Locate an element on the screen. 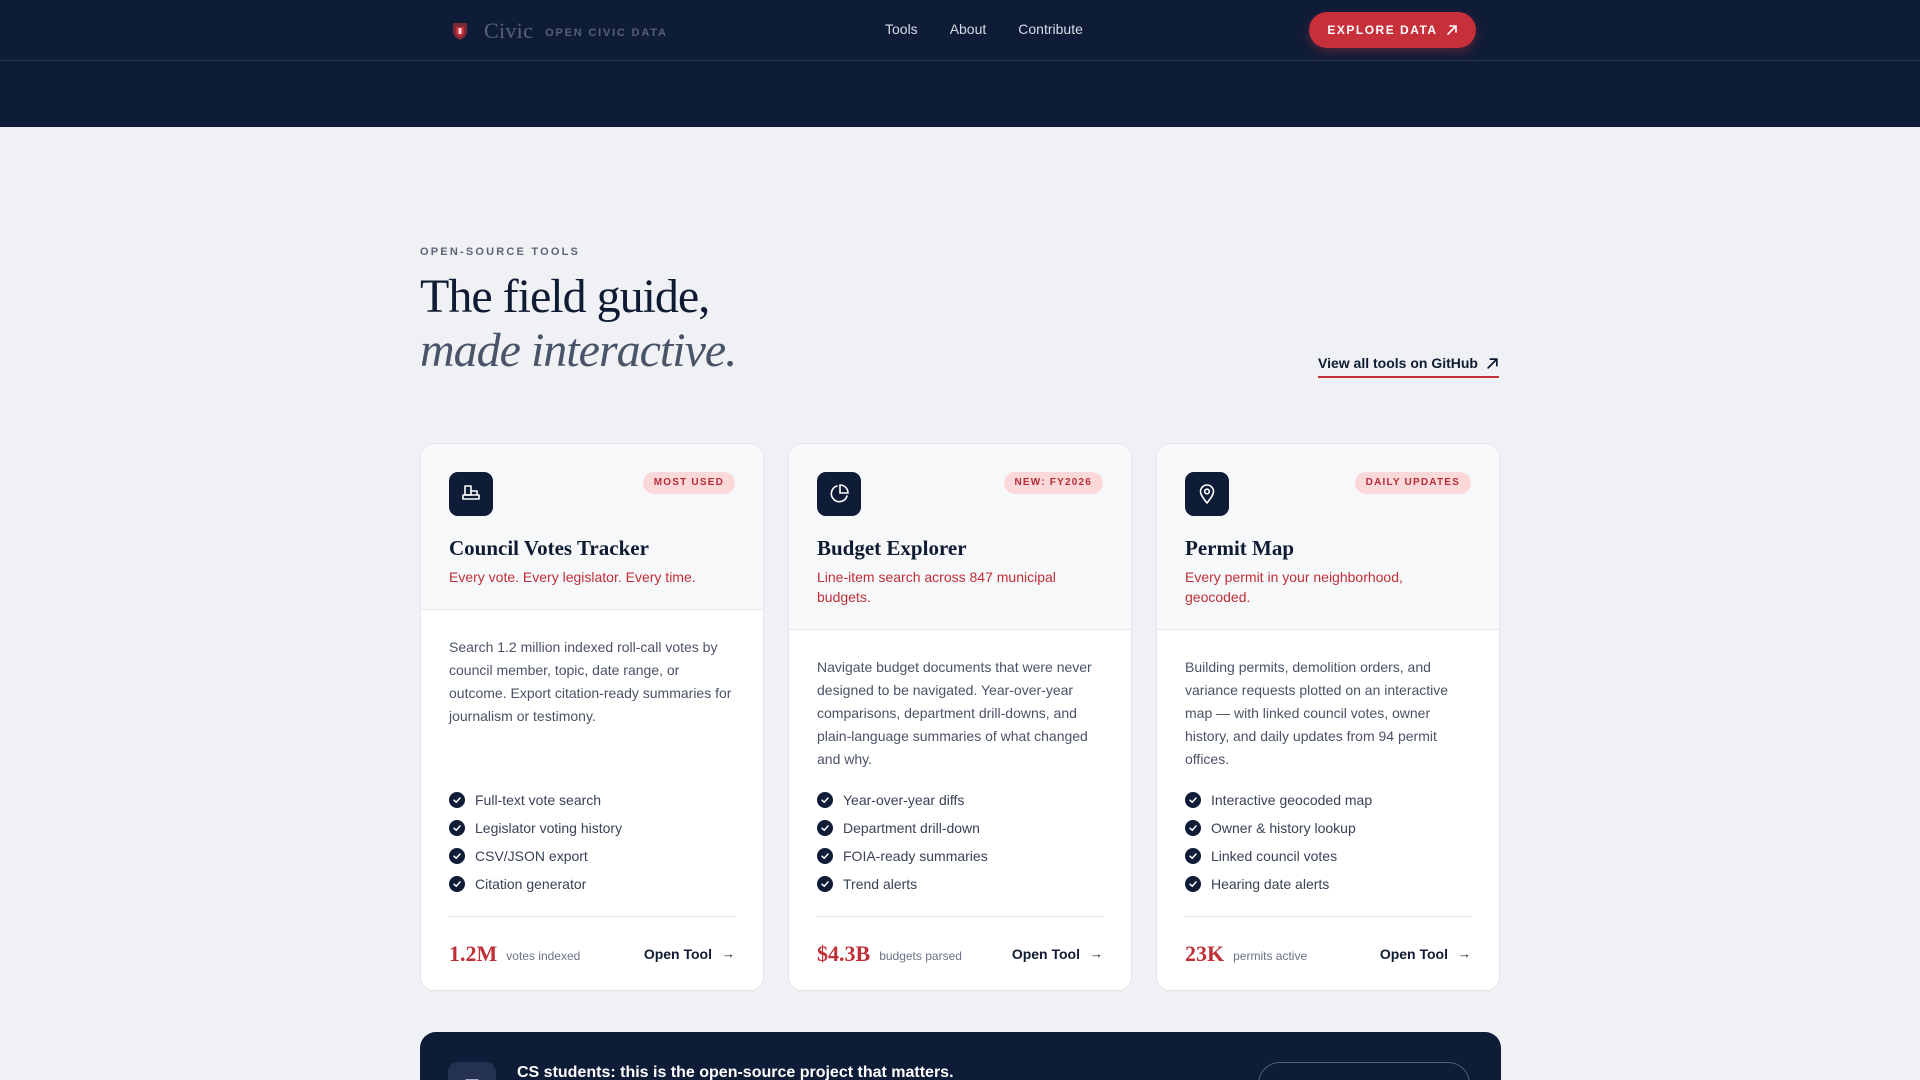 The height and width of the screenshot is (1080, 1920). feature-label: CSV/JSON export is located at coordinates (531, 856).